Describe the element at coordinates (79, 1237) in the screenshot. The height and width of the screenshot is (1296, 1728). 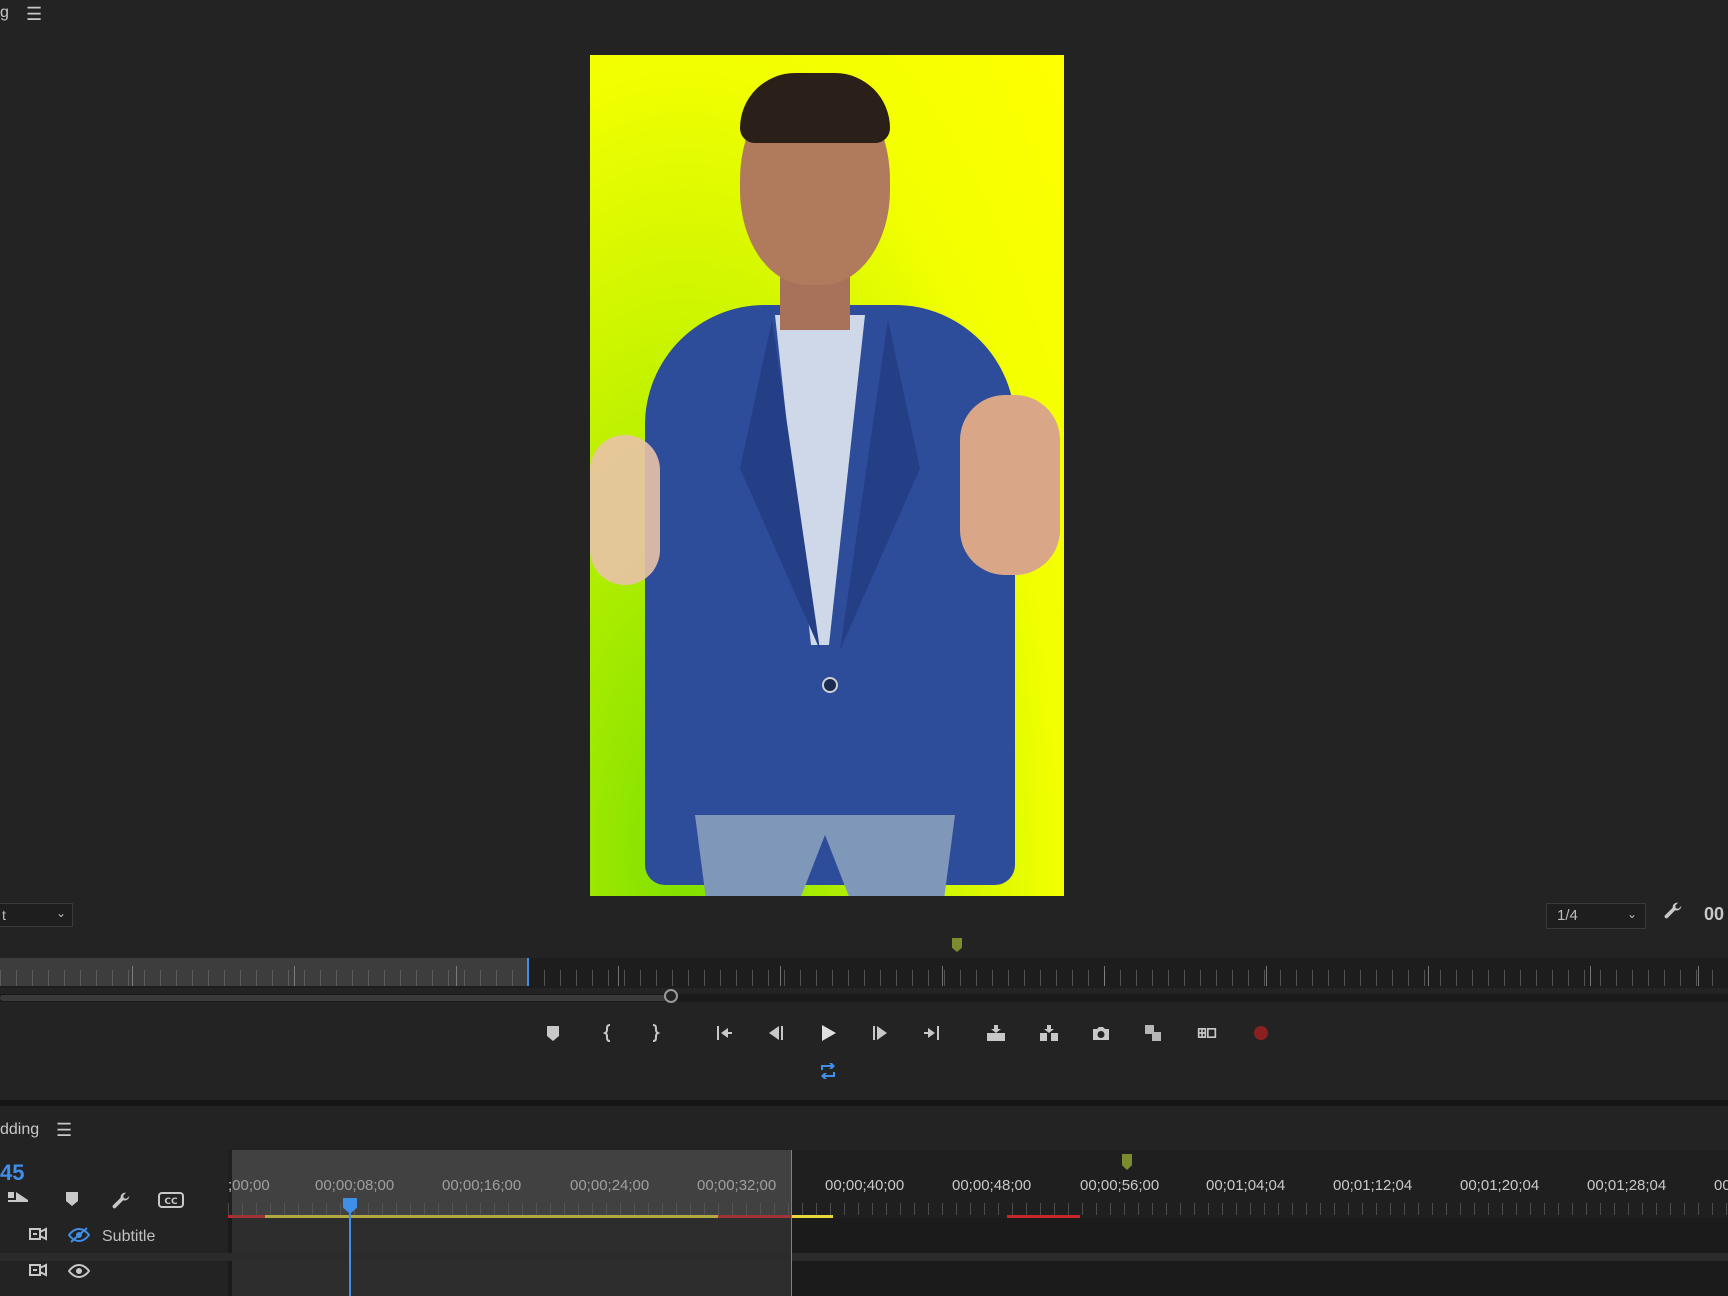
I see `eye-off-icon` at that location.